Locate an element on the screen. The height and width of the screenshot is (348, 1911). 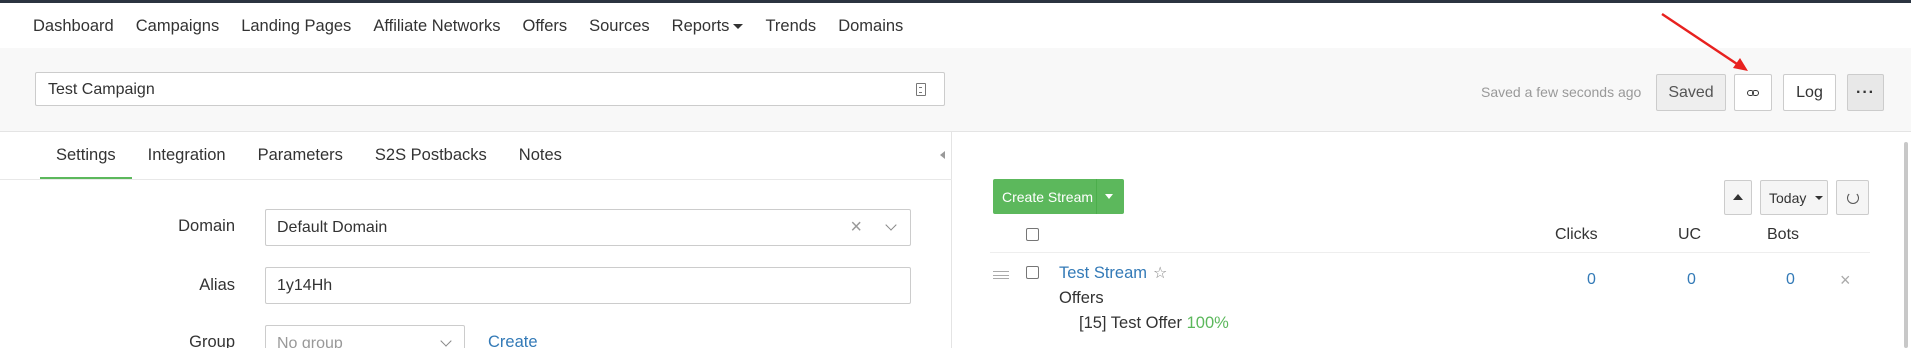
stream-uc: 0 is located at coordinates (1691, 280).